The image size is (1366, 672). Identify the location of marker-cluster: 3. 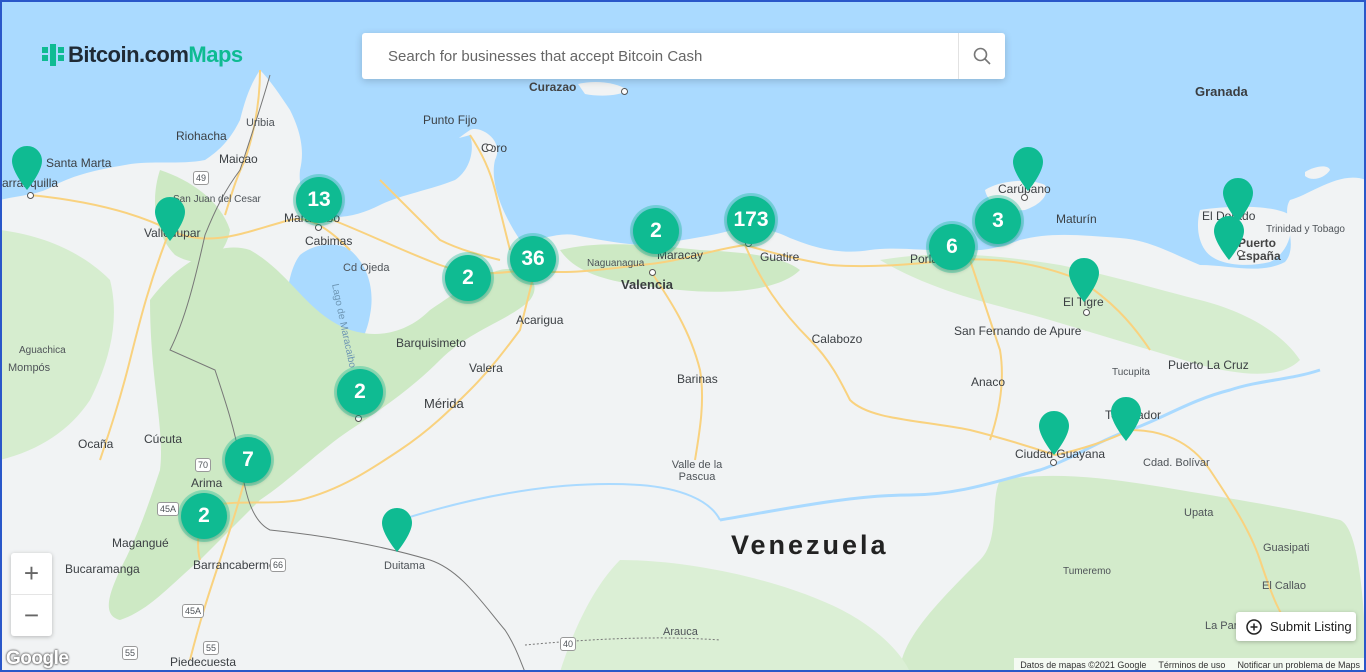
(998, 221).